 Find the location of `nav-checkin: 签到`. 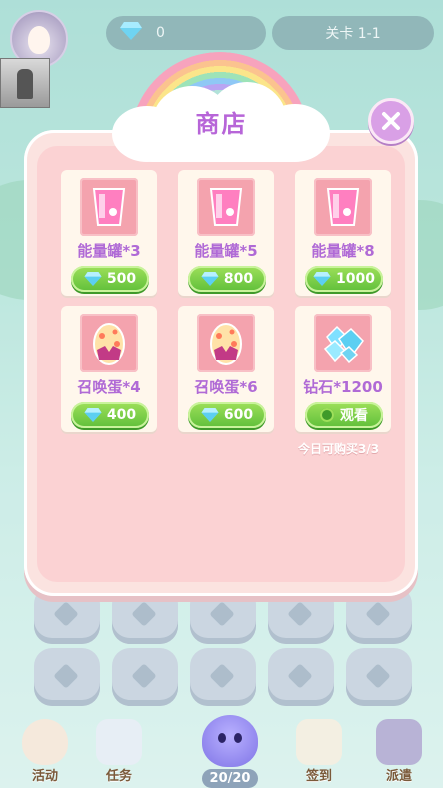

nav-checkin: 签到 is located at coordinates (319, 749).